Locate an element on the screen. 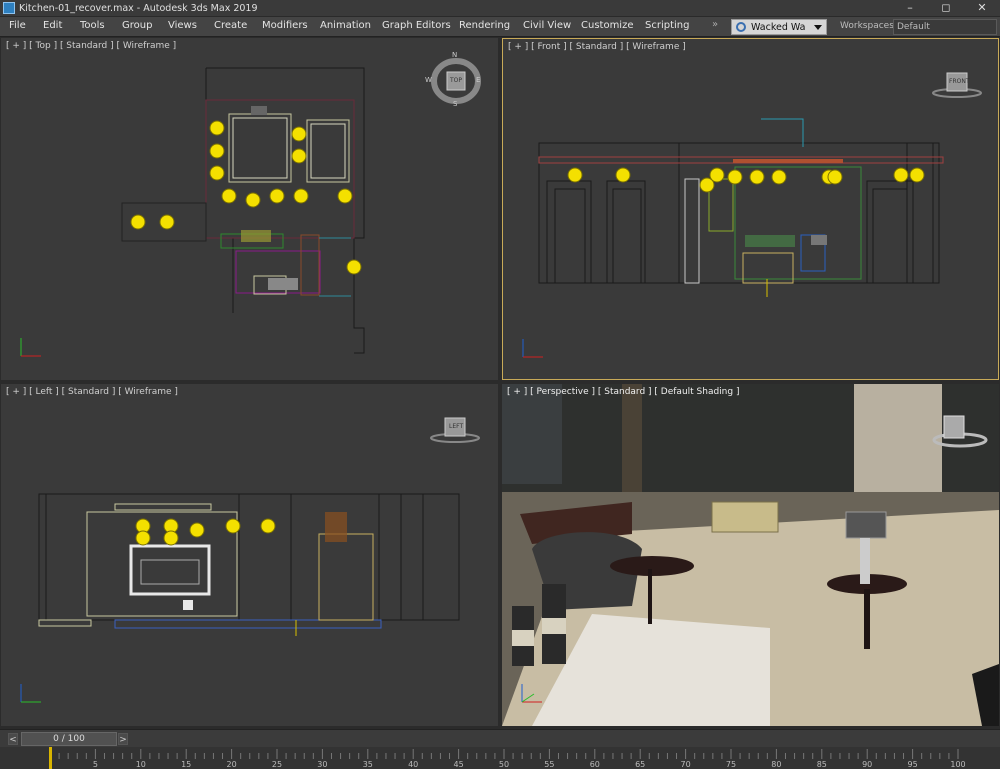 The width and height of the screenshot is (1000, 769). compass-w: W is located at coordinates (428, 80).